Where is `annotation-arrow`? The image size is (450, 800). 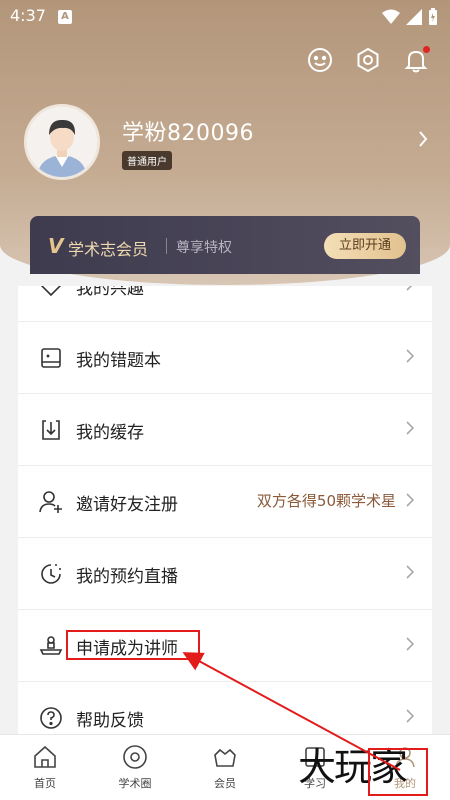 annotation-arrow is located at coordinates (291, 711).